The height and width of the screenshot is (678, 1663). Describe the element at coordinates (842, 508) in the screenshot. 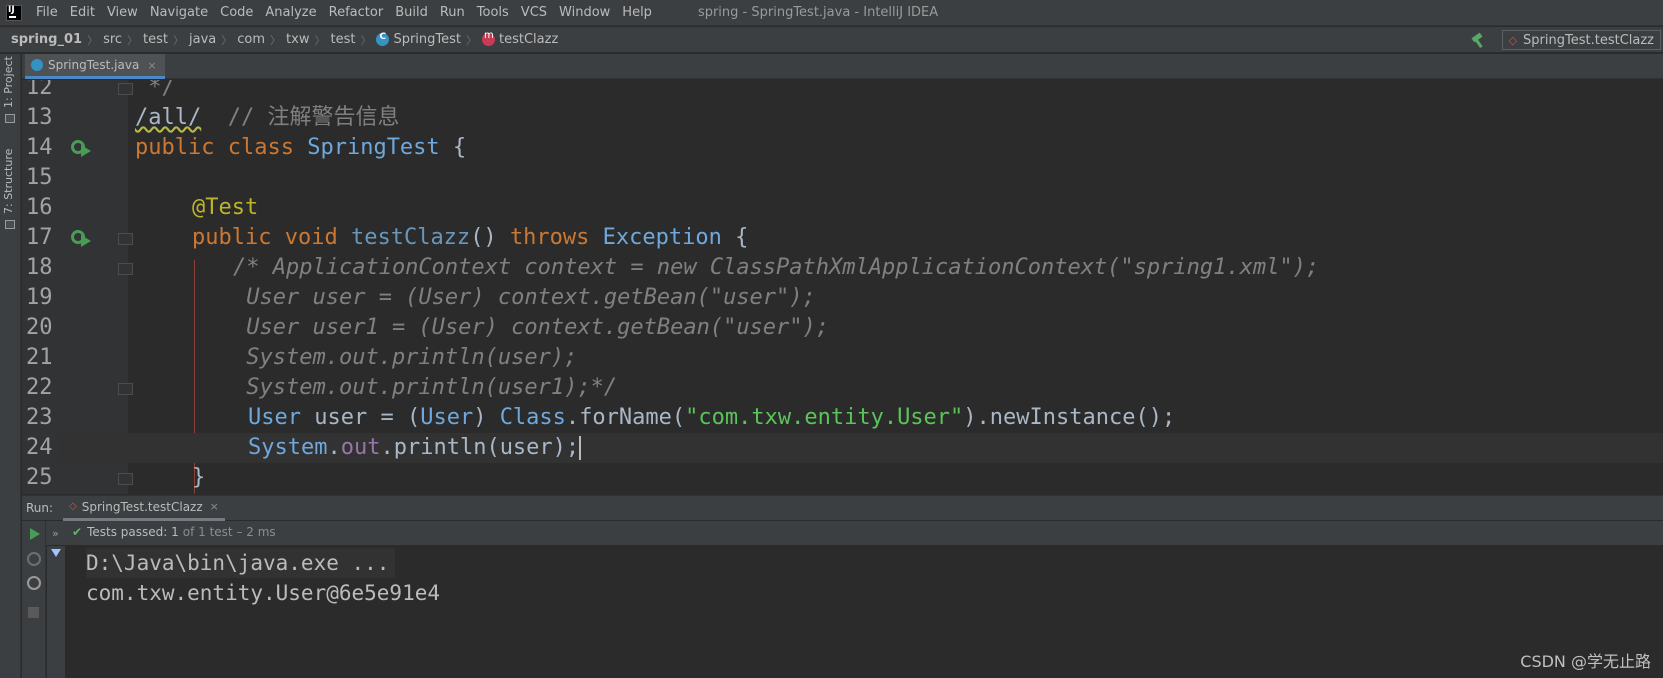

I see `run-panel-header: Run: ◇ SpringTest.testClazz ×` at that location.